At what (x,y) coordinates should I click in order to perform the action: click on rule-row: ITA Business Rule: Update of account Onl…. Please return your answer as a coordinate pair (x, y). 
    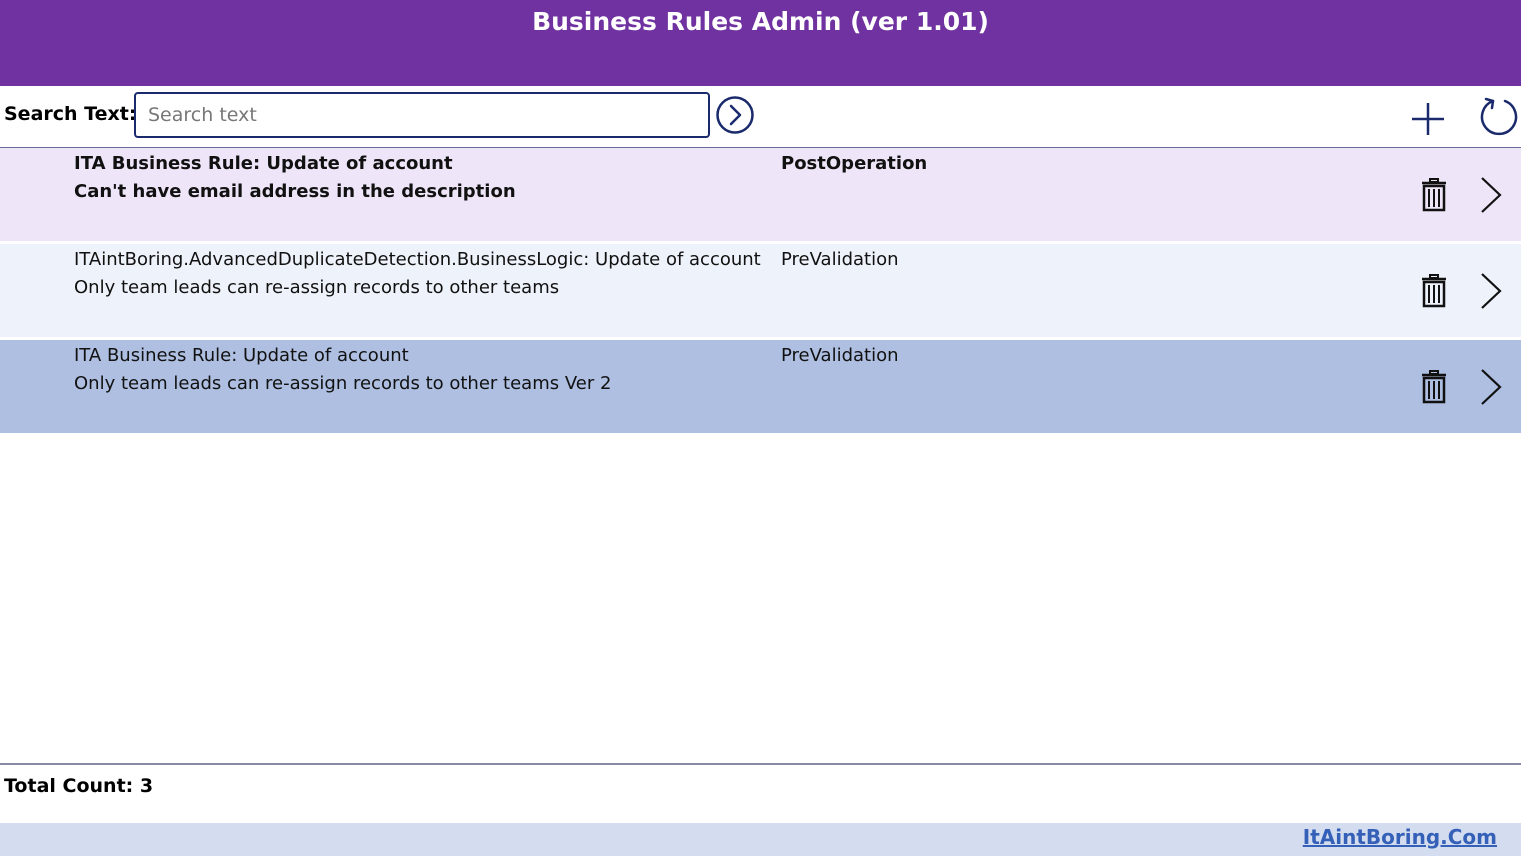
    Looking at the image, I should click on (760, 386).